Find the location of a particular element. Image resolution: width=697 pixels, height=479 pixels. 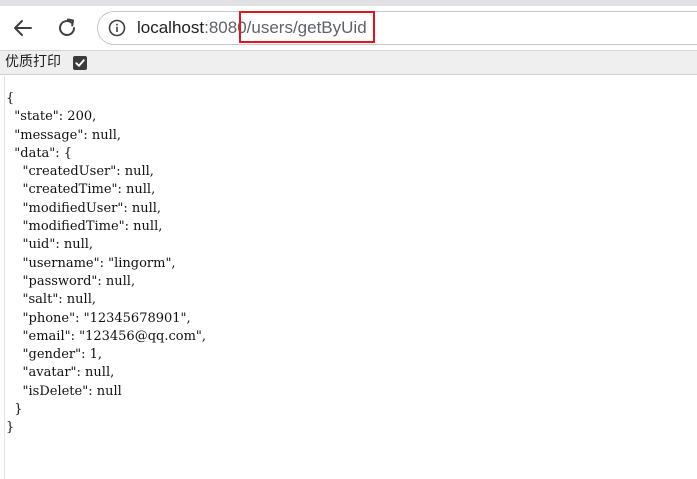

json-line: "username": "lingorm", is located at coordinates (91, 263).